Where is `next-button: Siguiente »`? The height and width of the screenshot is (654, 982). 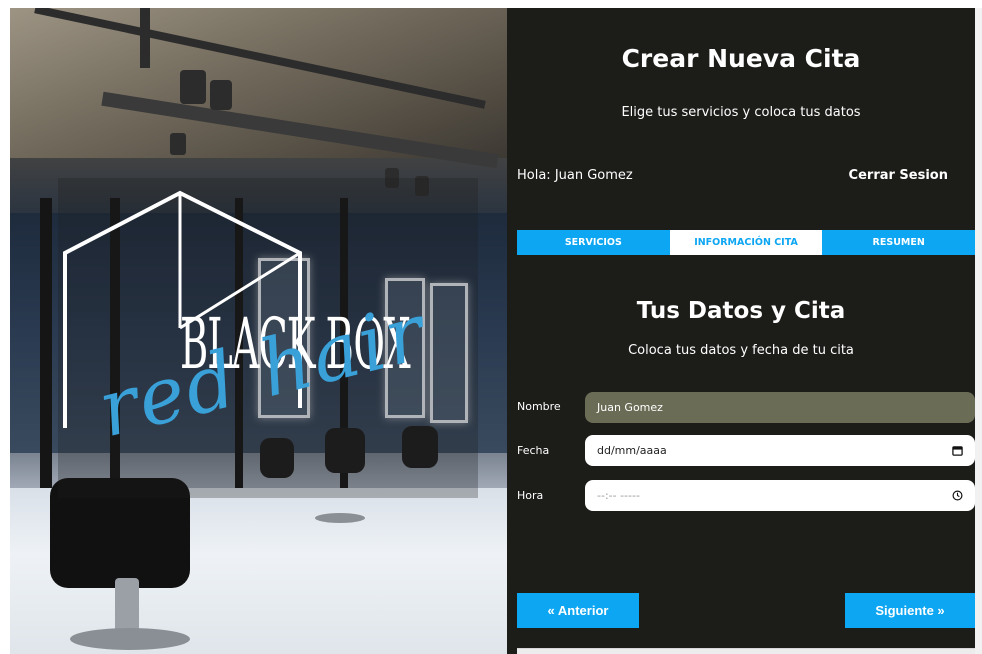 next-button: Siguiente » is located at coordinates (910, 610).